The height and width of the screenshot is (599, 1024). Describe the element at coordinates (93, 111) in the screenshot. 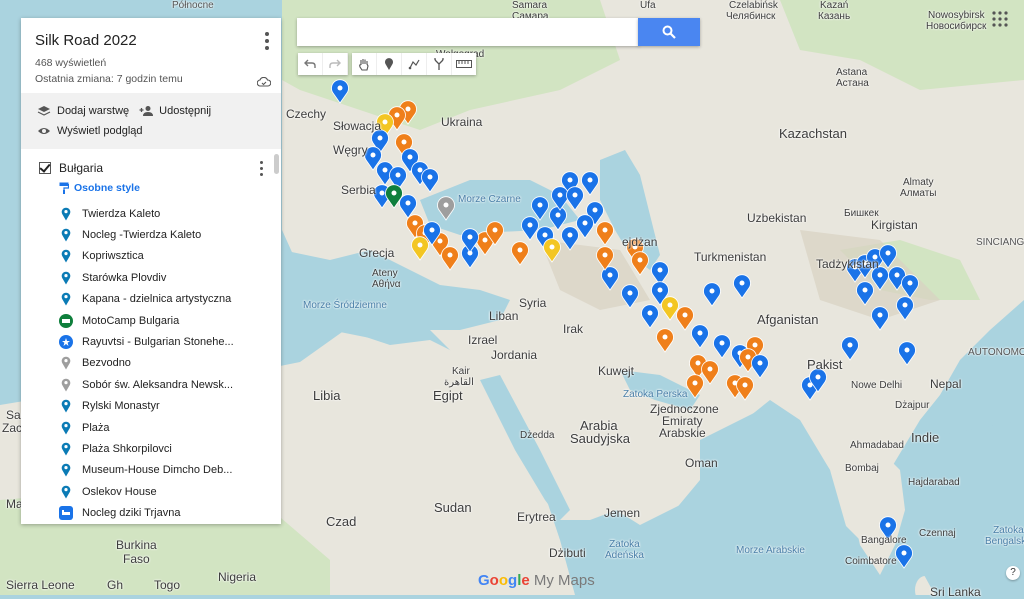

I see `add-layer-label: Dodaj warstwę` at that location.